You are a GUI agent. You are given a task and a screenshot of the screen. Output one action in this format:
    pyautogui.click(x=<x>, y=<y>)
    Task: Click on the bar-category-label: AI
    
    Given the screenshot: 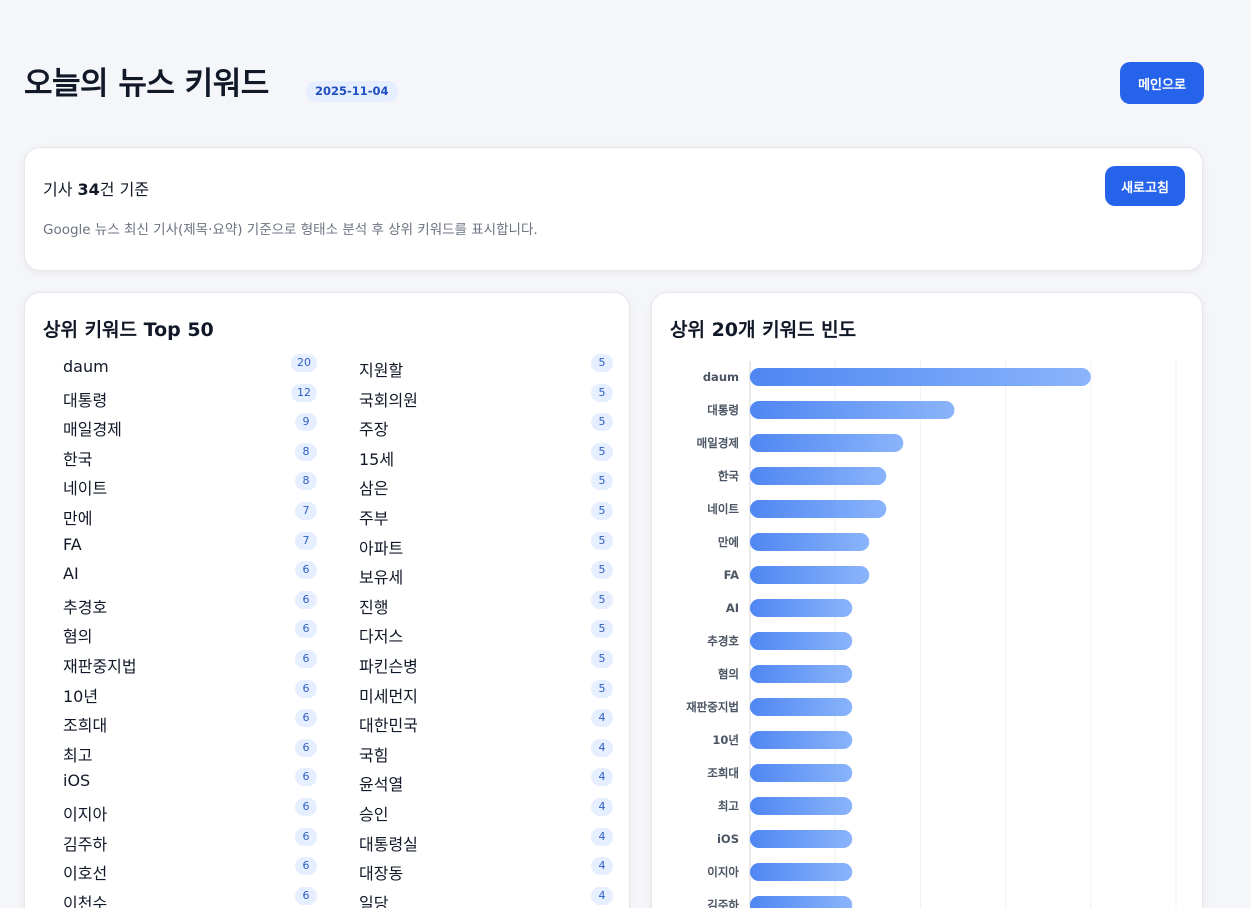 What is the action you would take?
    pyautogui.click(x=732, y=608)
    